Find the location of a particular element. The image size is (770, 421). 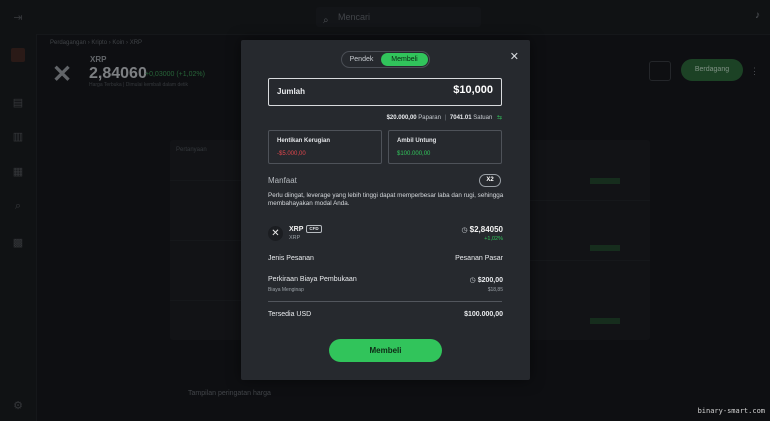

close-icon: ✕ is located at coordinates (514, 57).